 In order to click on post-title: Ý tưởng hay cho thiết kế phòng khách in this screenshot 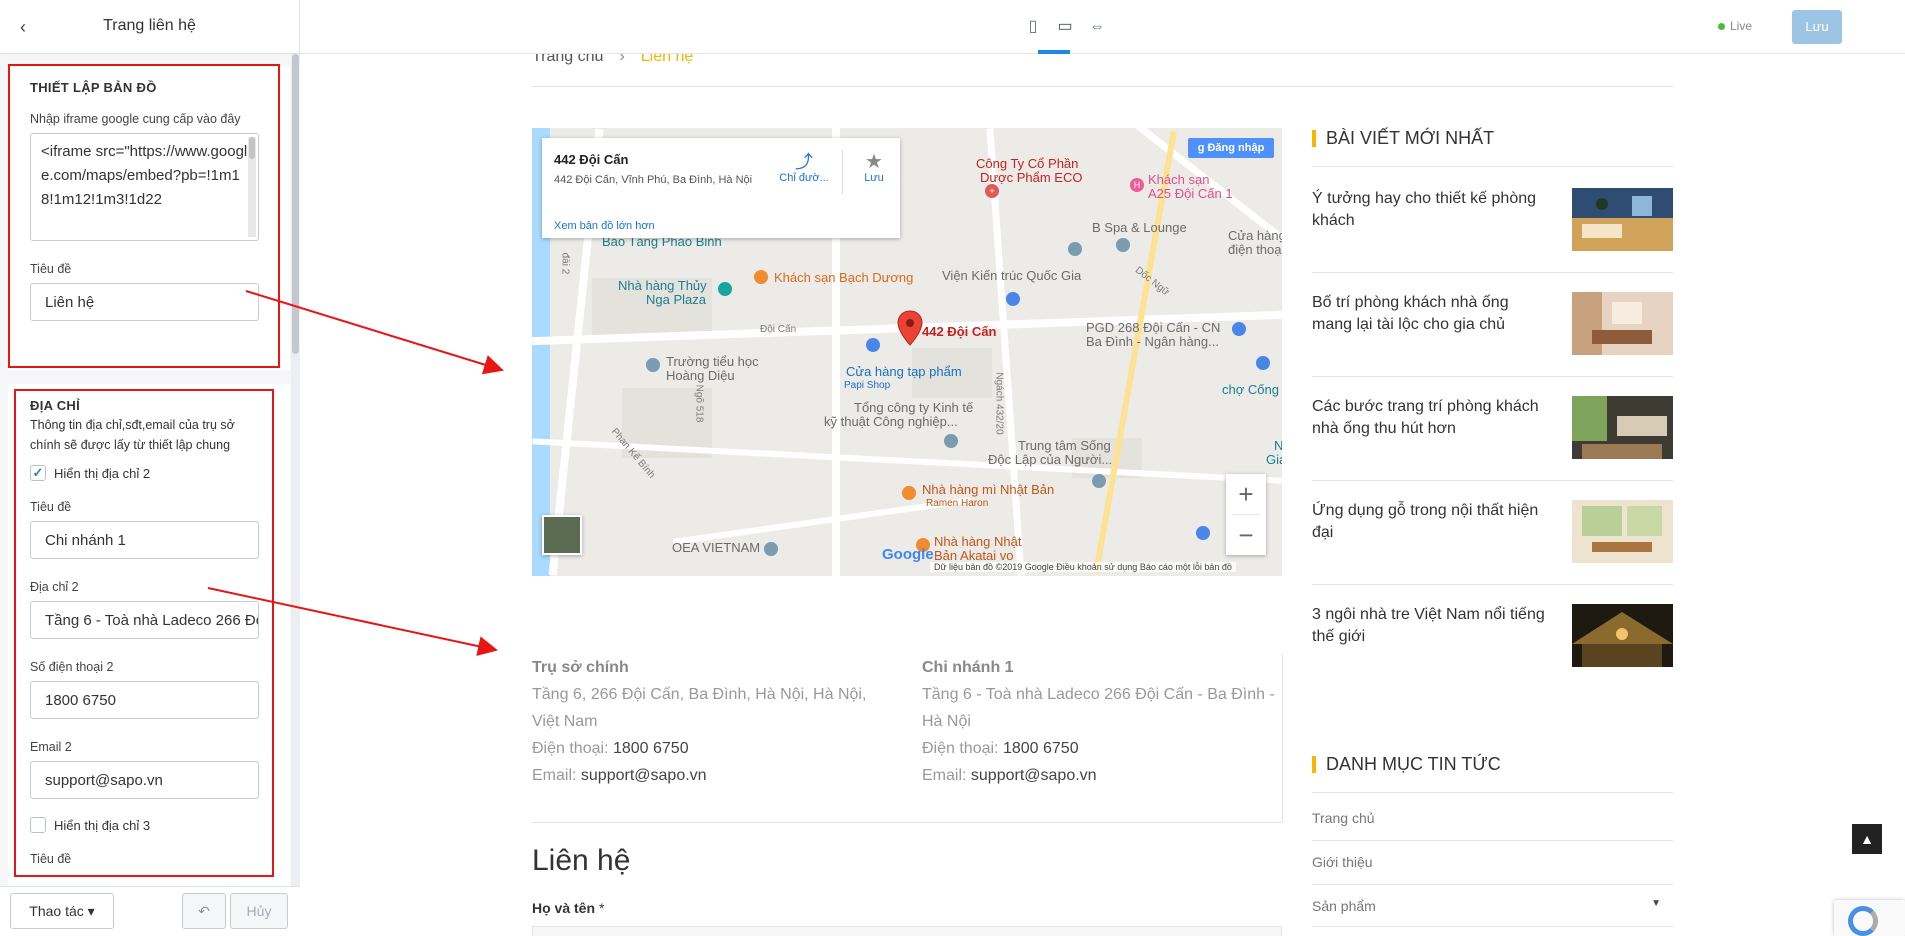, I will do `click(1432, 210)`.